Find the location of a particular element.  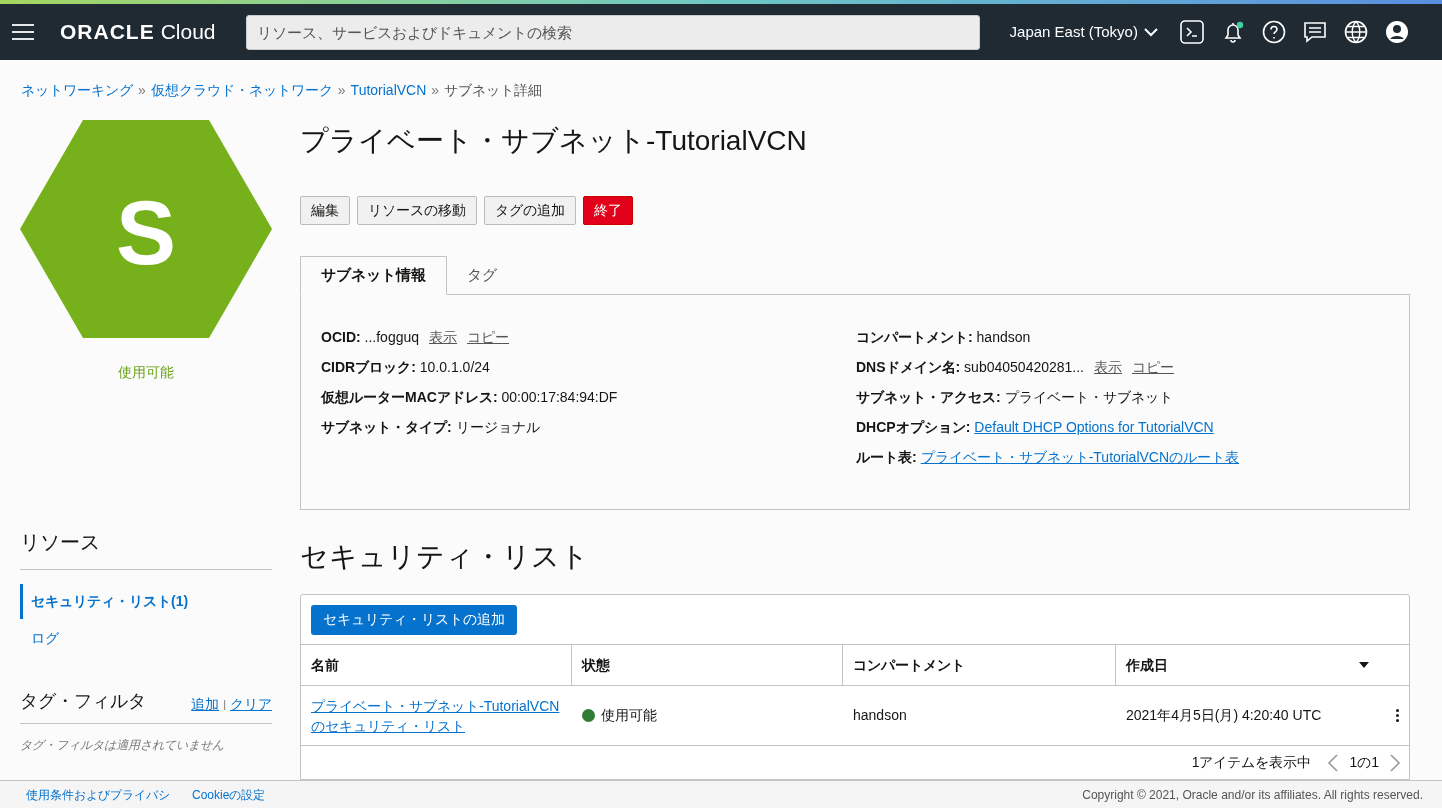

oracle-cloud-logo: ORACLE Cloud is located at coordinates (138, 32).